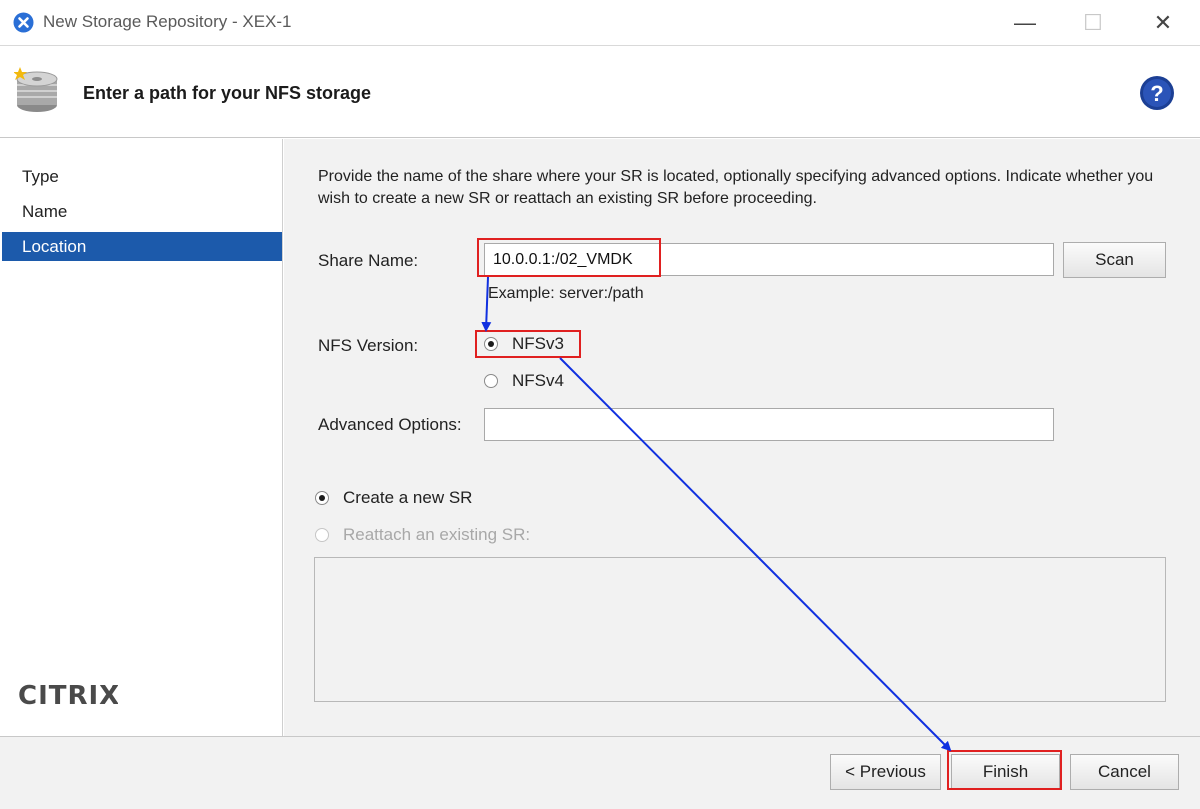  Describe the element at coordinates (538, 380) in the screenshot. I see `nfsv4-radio-label: NFSv4` at that location.